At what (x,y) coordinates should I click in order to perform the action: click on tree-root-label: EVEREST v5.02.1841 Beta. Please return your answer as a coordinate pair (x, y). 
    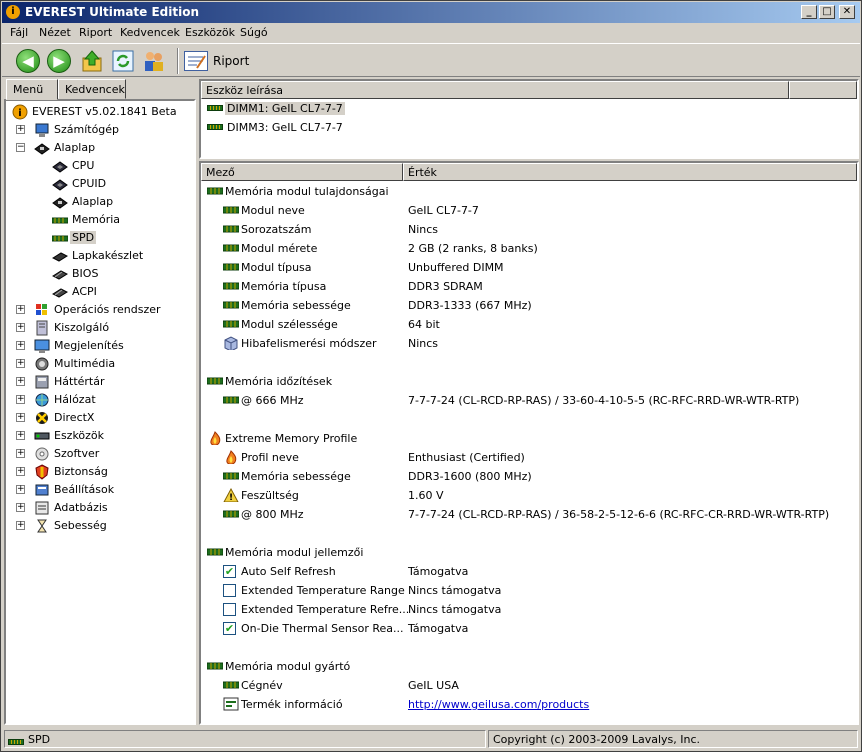
    Looking at the image, I should click on (104, 111).